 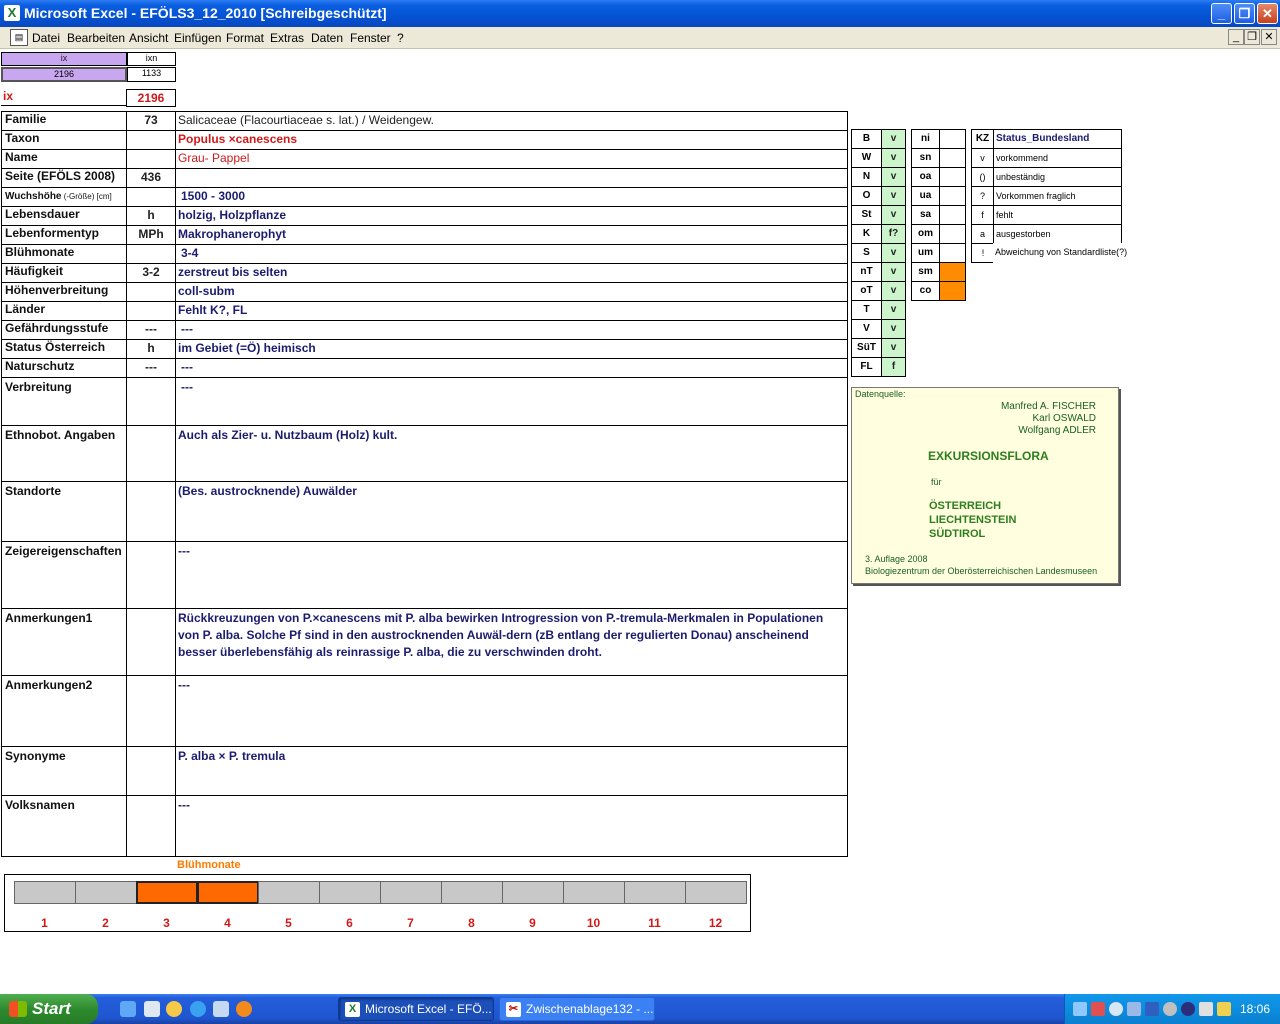 What do you see at coordinates (1057, 158) in the screenshot?
I see `legend-text: vorkommend` at bounding box center [1057, 158].